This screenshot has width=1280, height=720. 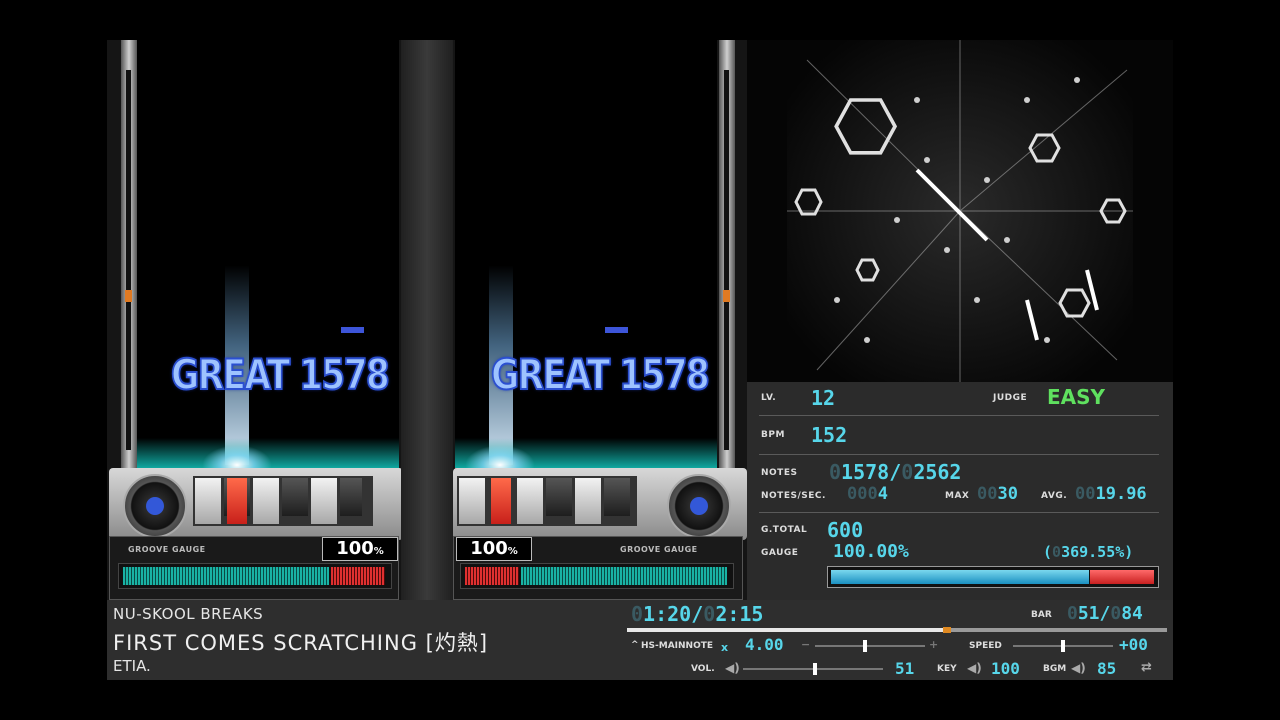 I want to click on song-progress-track, so click(x=897, y=630).